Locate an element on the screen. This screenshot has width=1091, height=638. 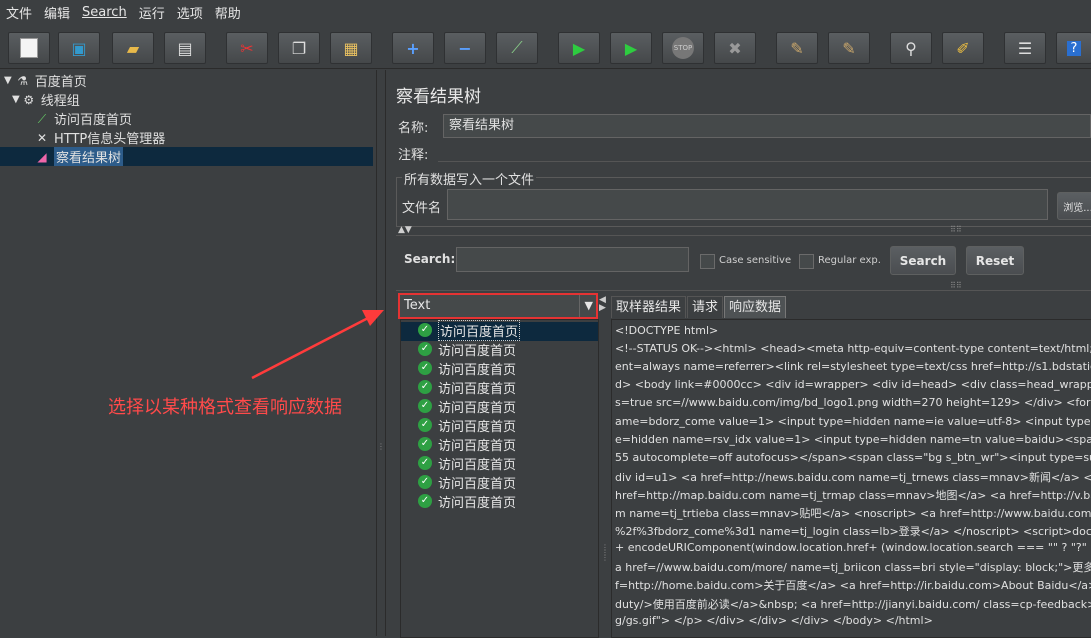
annotation-arrow is located at coordinates (317, 345).